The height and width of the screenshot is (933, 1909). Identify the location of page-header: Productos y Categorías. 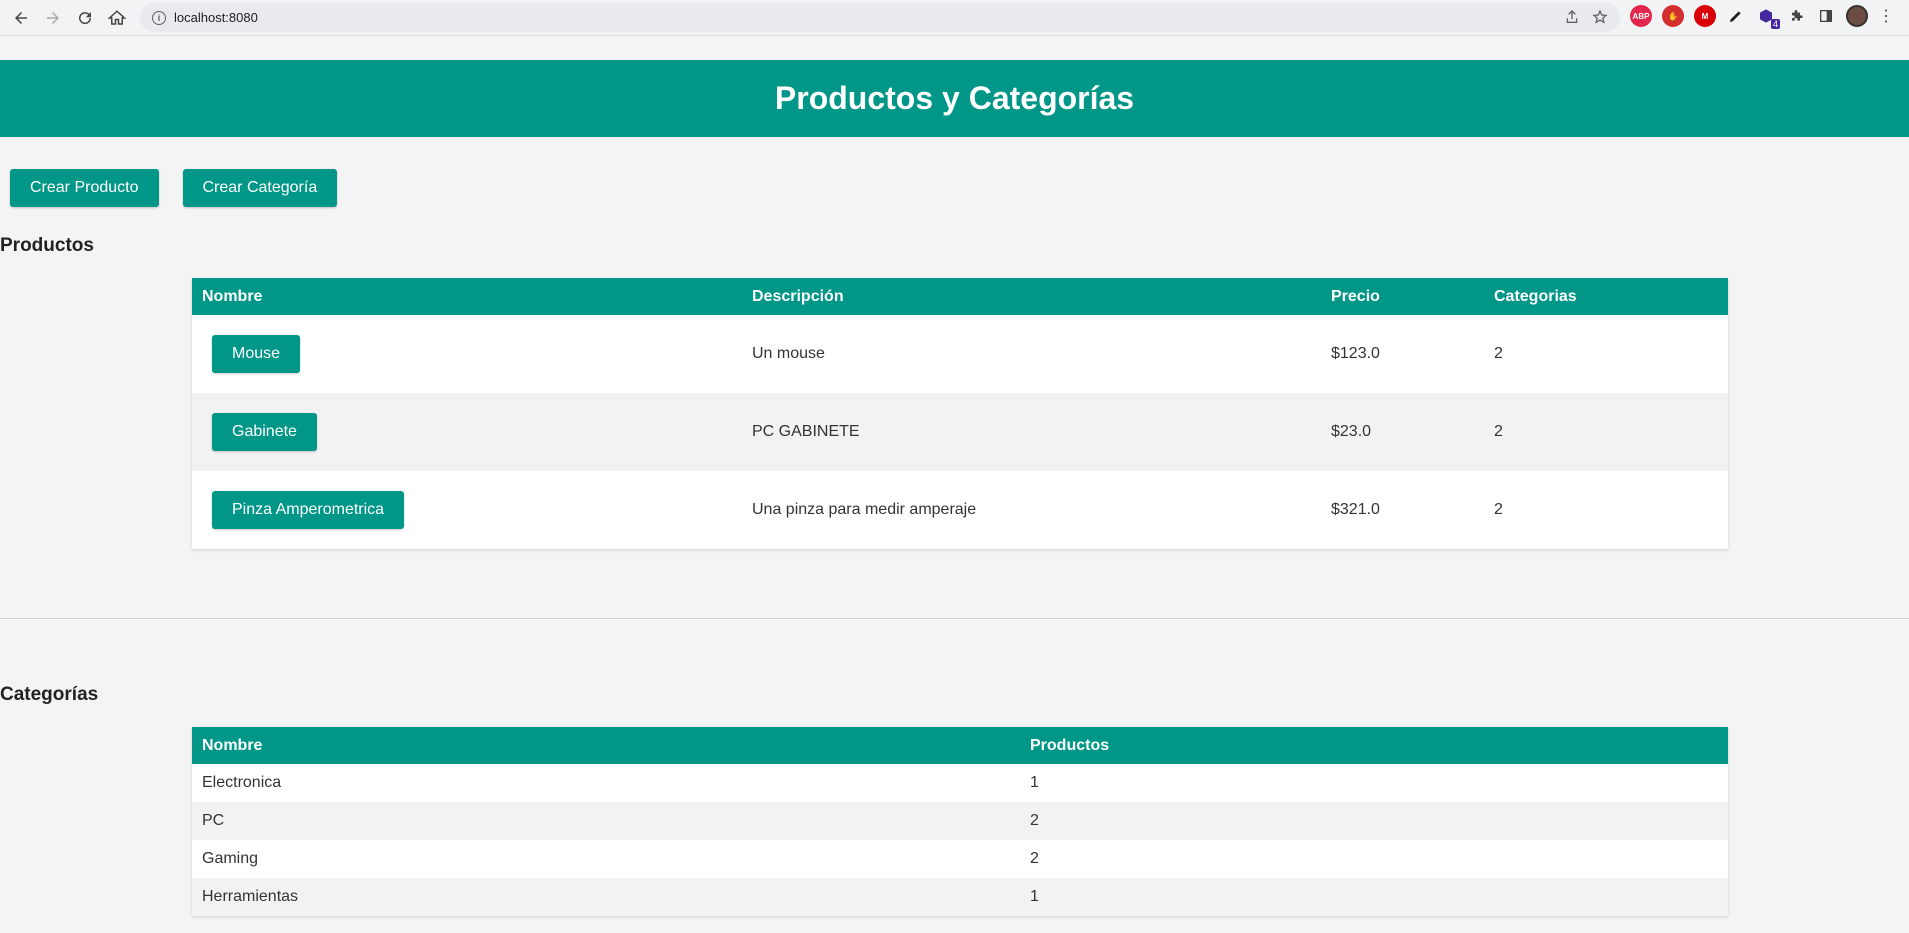
(954, 98).